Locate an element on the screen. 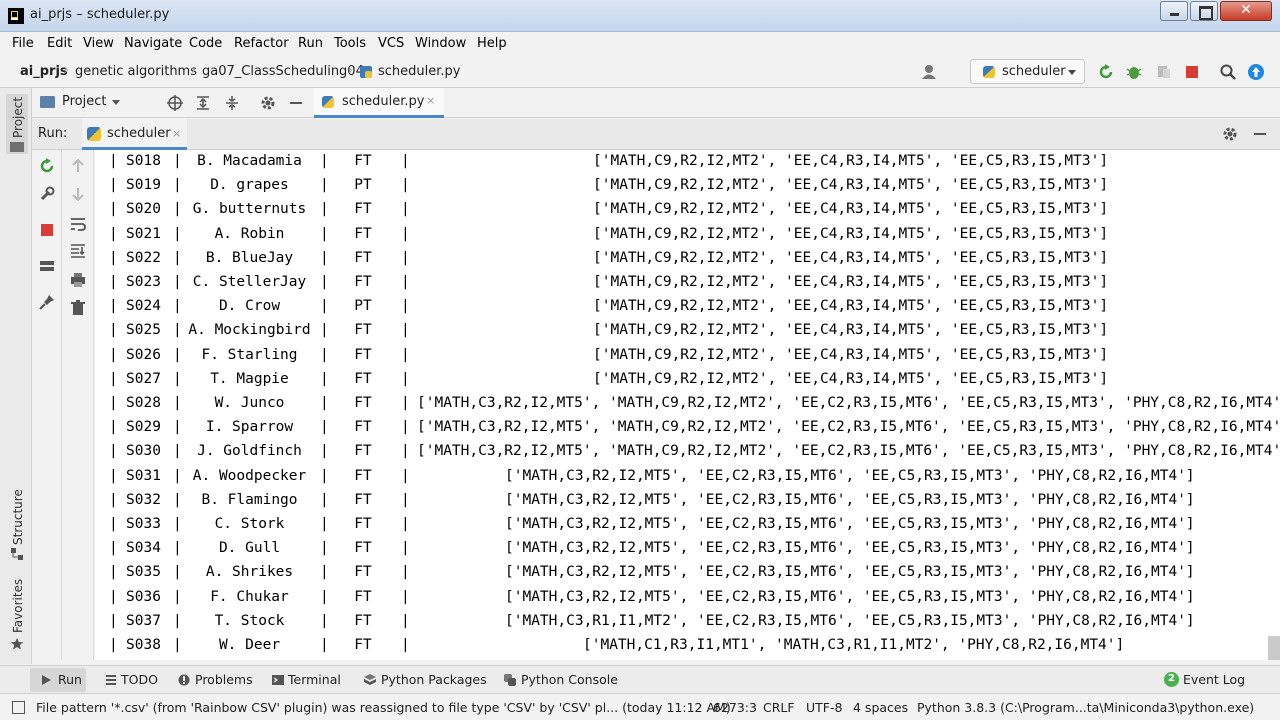 This screenshot has width=1280, height=720. tab-favorites: Favorites is located at coordinates (18, 606).